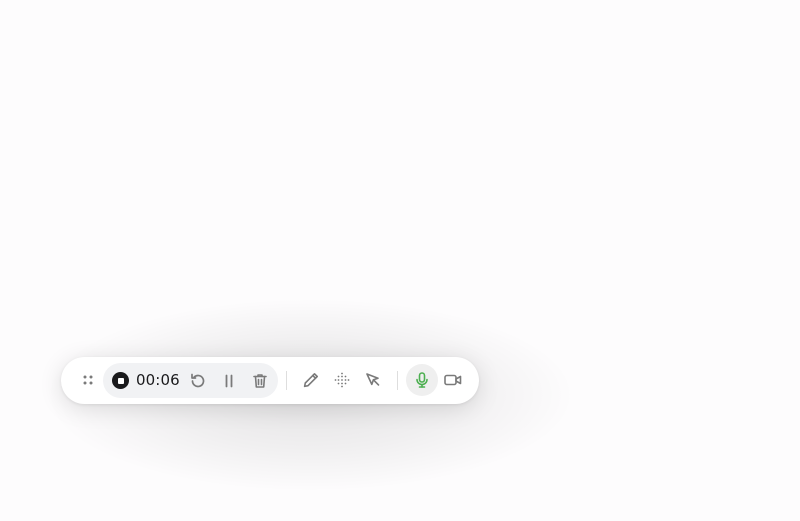  I want to click on trash-icon, so click(260, 381).